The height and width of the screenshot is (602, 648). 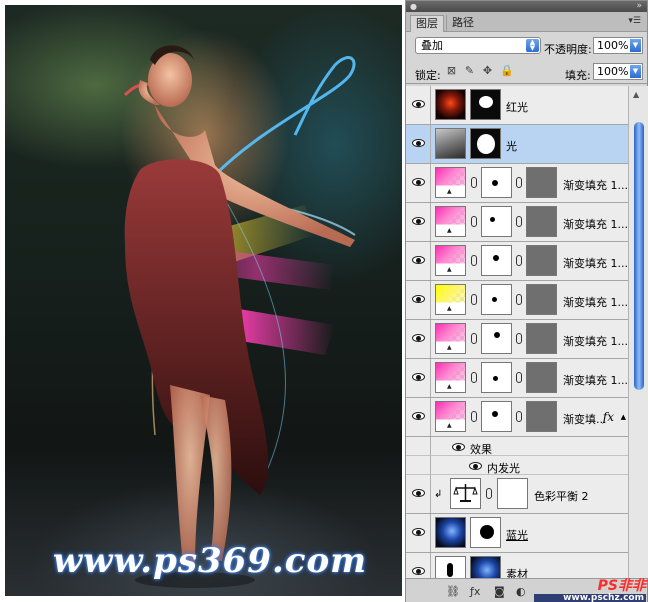 I want to click on tab-paths: 路径, so click(x=462, y=23).